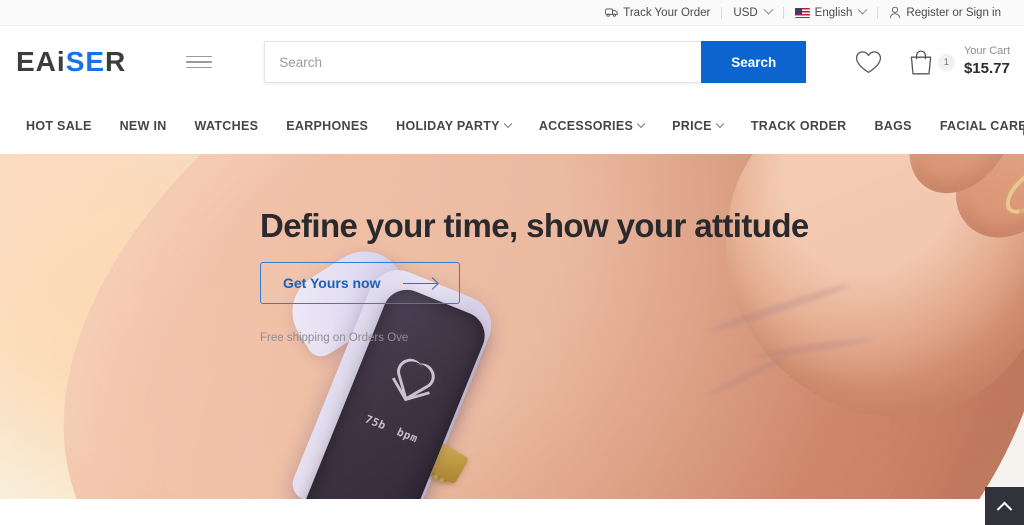 This screenshot has width=1024, height=525. Describe the element at coordinates (534, 225) in the screenshot. I see `hero-headline: Define your time, show your attitude` at that location.